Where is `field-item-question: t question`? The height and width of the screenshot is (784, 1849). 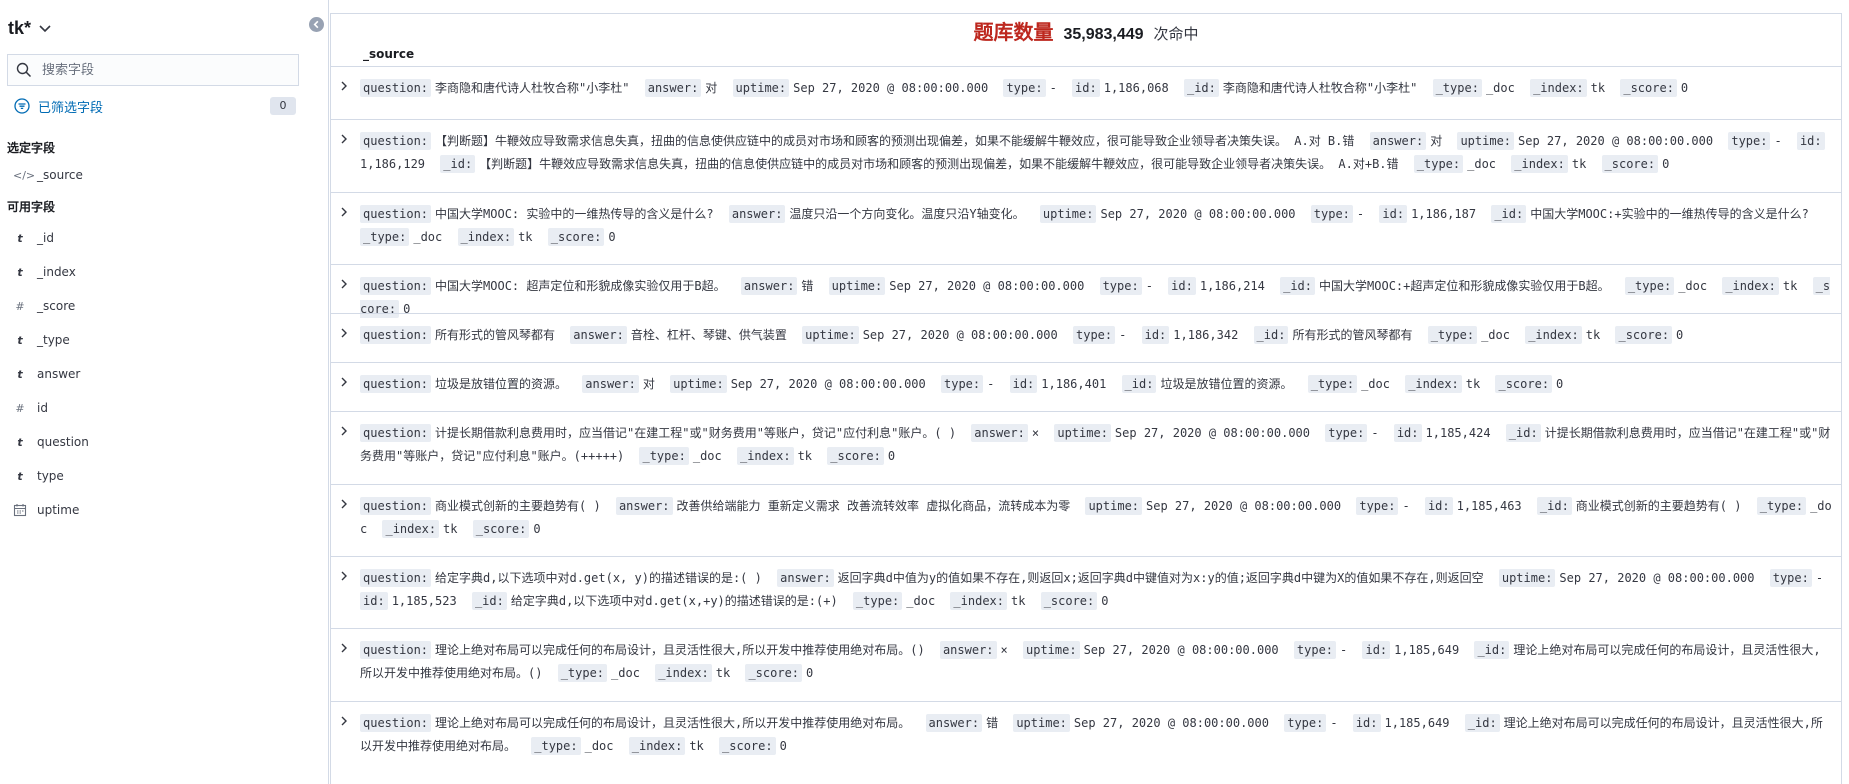 field-item-question: t question is located at coordinates (50, 442).